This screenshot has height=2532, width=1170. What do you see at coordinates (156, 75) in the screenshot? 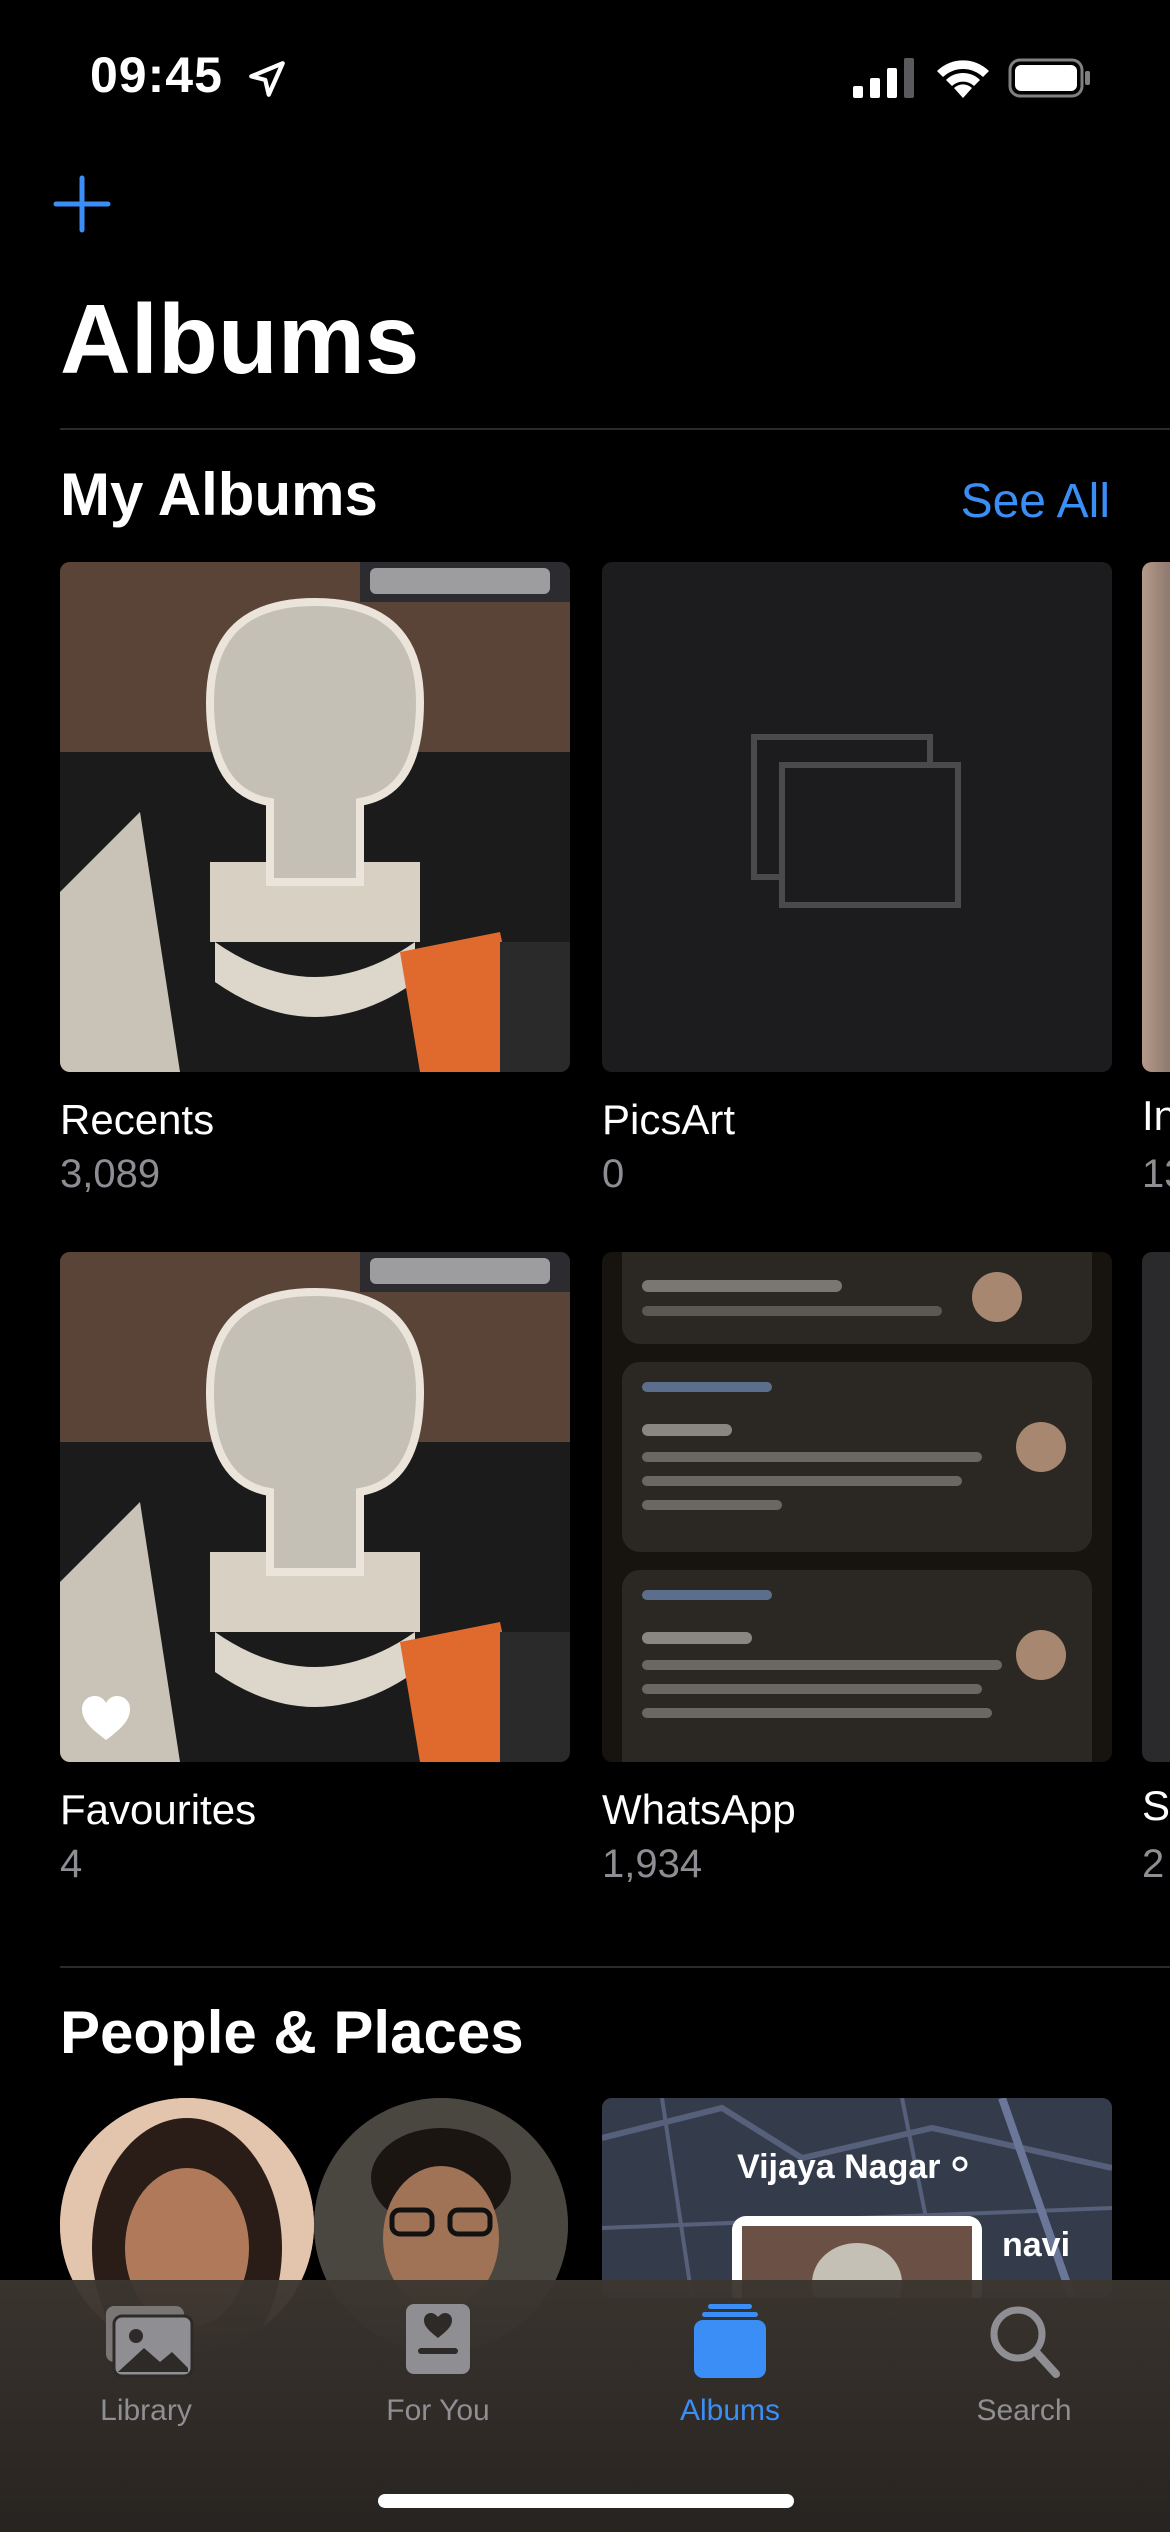
I see `status-time: 09:45` at bounding box center [156, 75].